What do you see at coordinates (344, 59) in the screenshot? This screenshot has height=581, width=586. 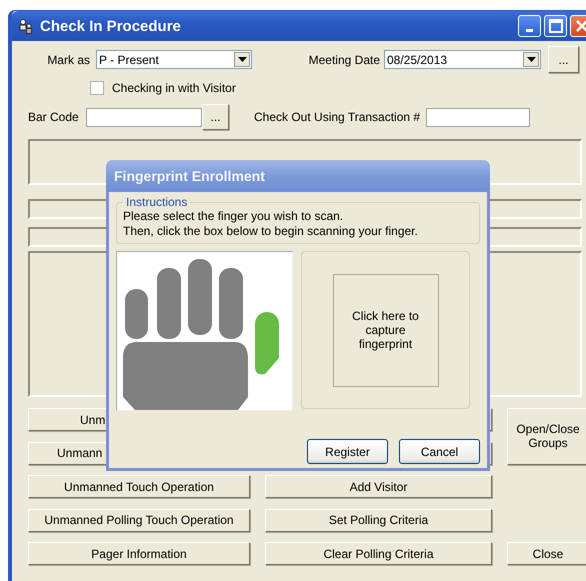 I see `meeting-date-label: Meeting Date` at bounding box center [344, 59].